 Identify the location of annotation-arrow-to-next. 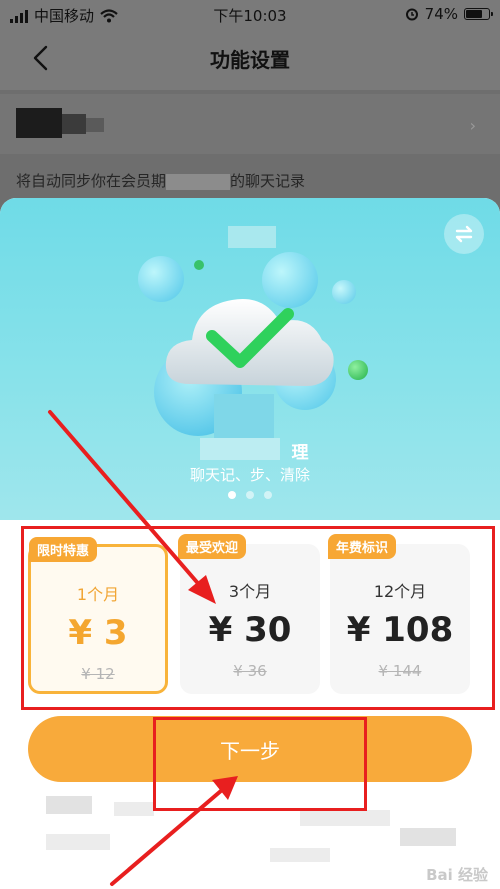
(174, 831).